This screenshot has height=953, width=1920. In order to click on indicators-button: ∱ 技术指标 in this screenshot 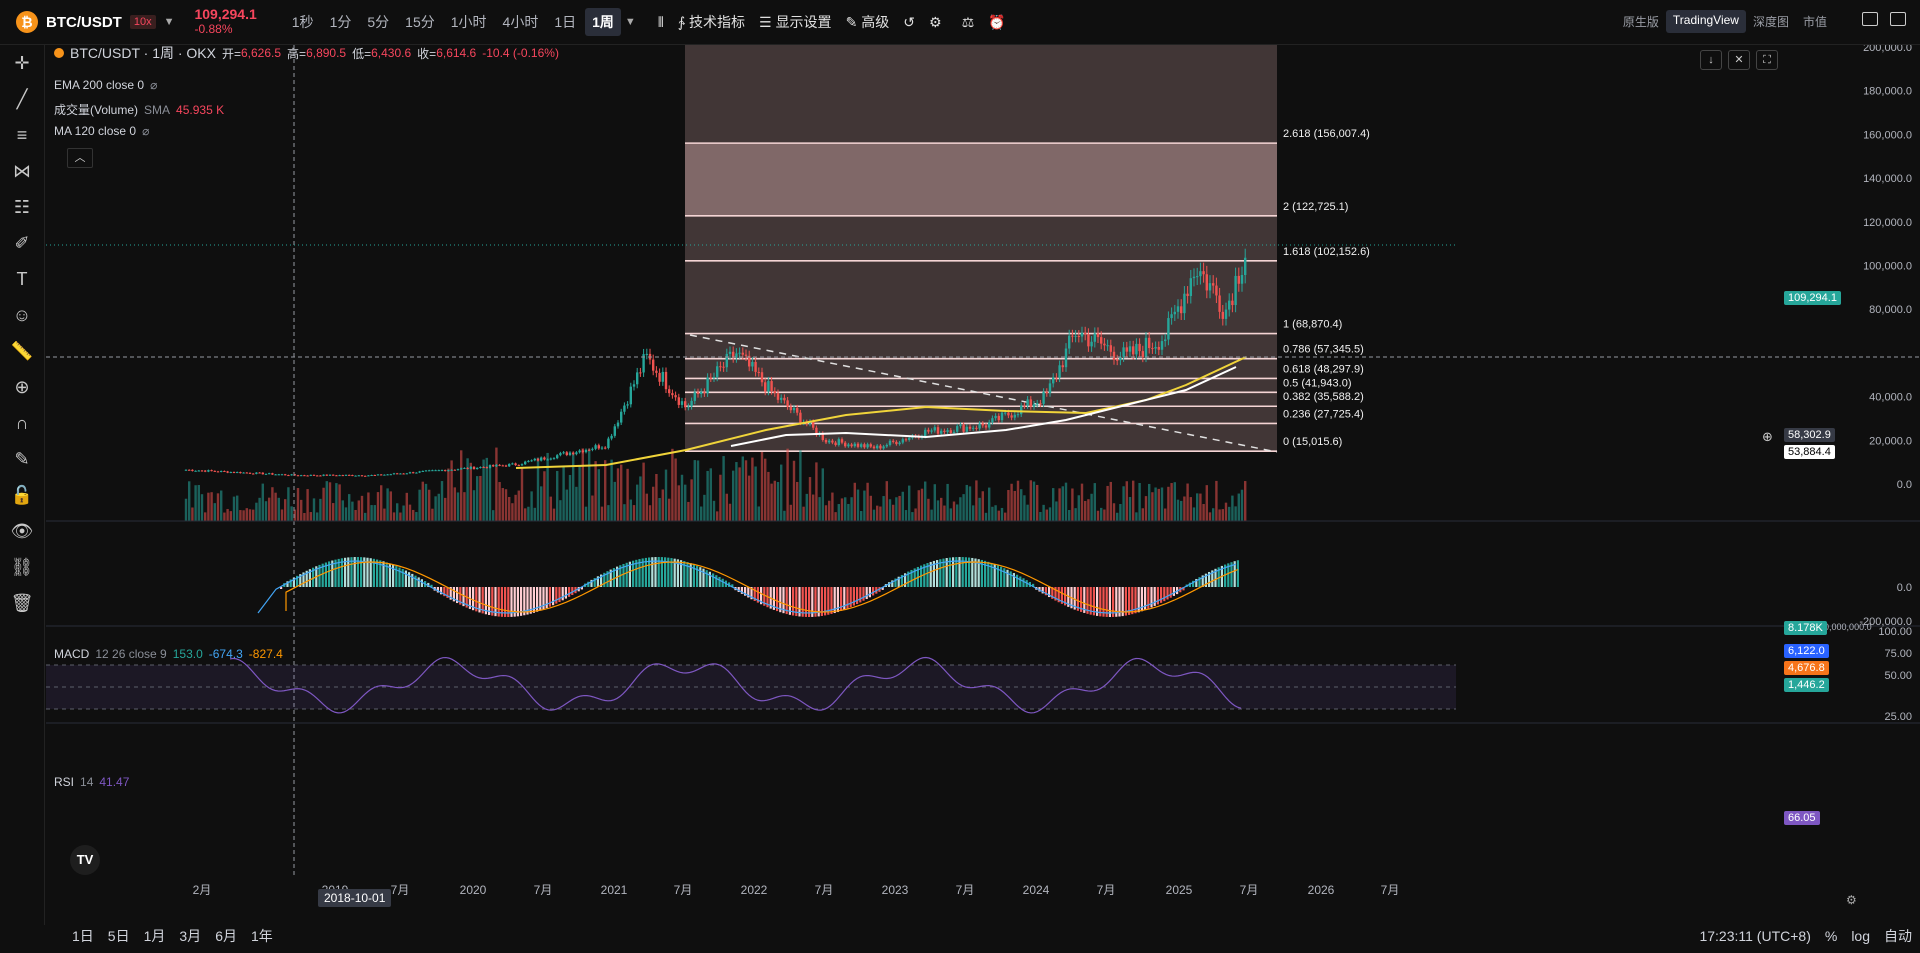, I will do `click(711, 22)`.